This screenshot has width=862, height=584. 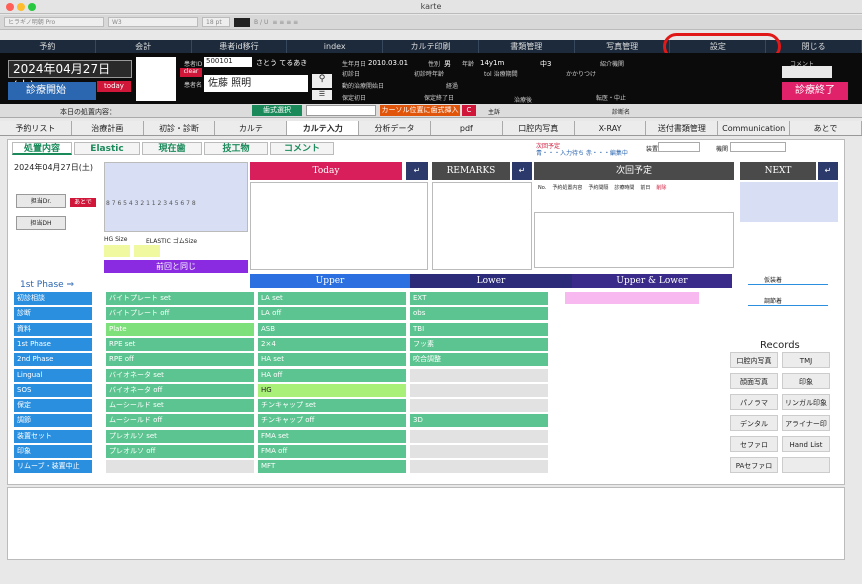 What do you see at coordinates (180, 314) in the screenshot?
I see `upper-item: バイトプレート off` at bounding box center [180, 314].